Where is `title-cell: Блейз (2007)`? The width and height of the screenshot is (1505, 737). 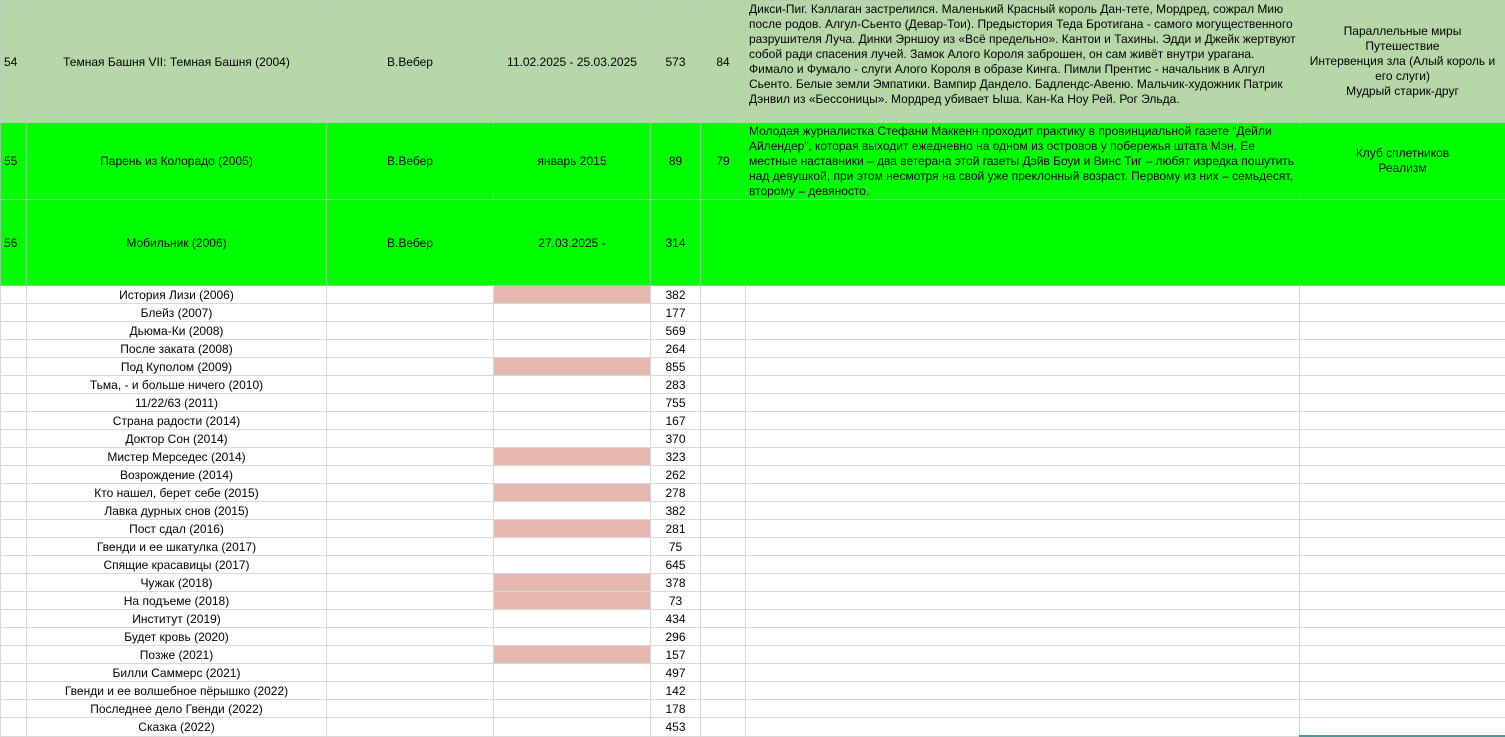
title-cell: Блейз (2007) is located at coordinates (177, 313).